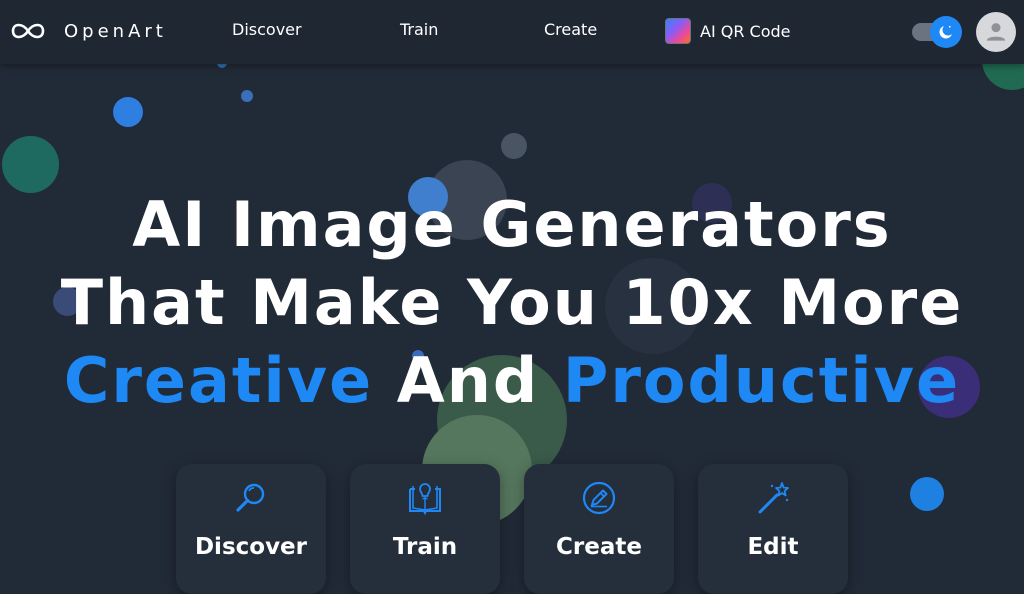 The image size is (1024, 594). Describe the element at coordinates (250, 497) in the screenshot. I see `search-icon` at that location.